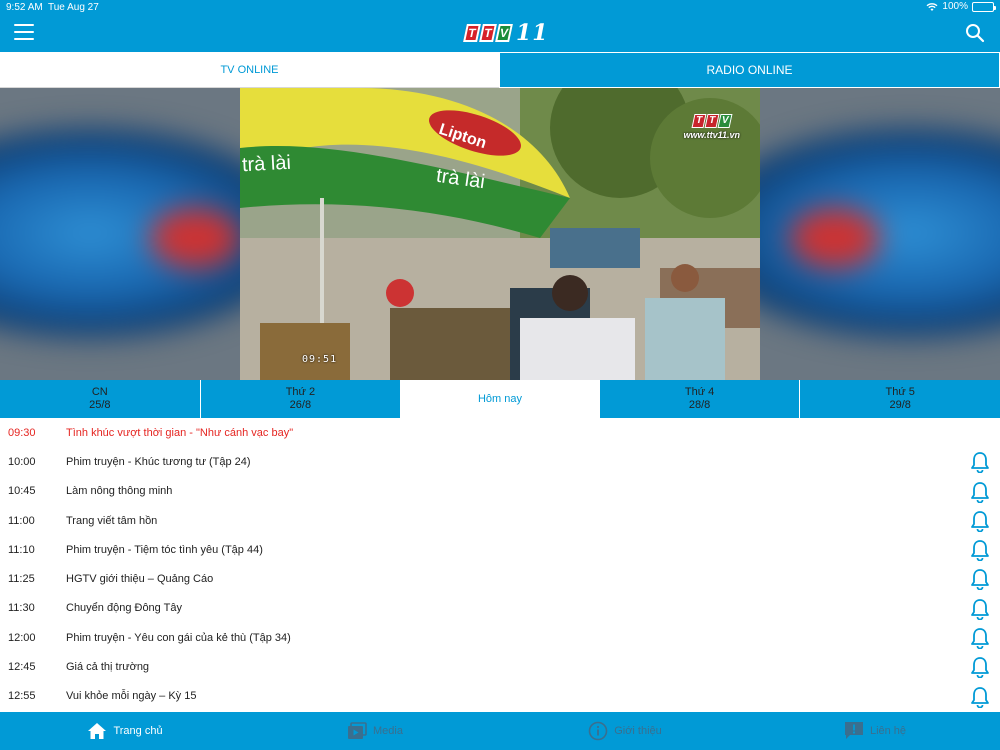 The width and height of the screenshot is (1000, 750). Describe the element at coordinates (22, 667) in the screenshot. I see `program-time: 12:45` at that location.